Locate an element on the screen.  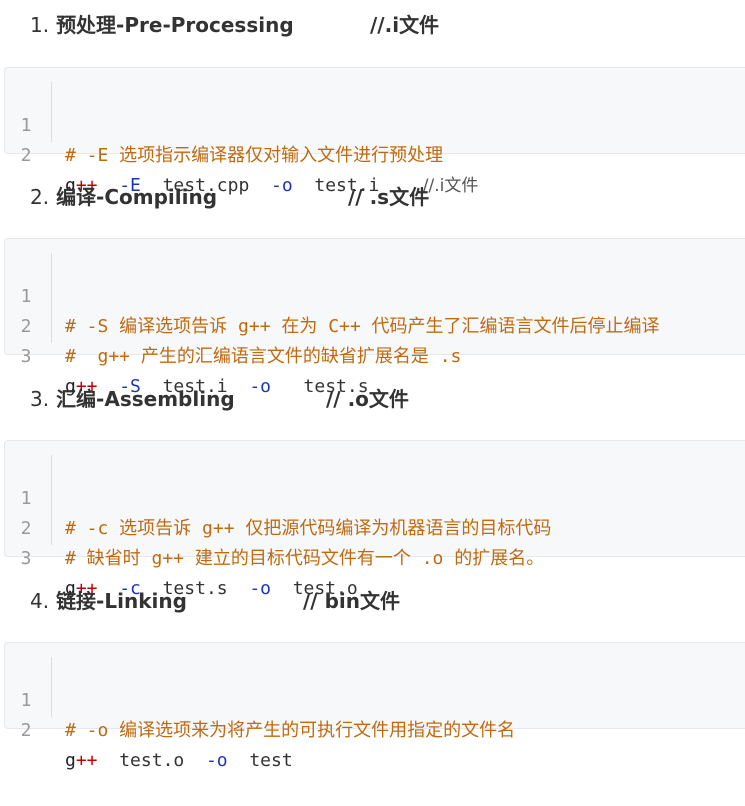
code-line: 1 # -o 编译选项来为将产生的可执行文件用指定的文件名 is located at coordinates (375, 698).